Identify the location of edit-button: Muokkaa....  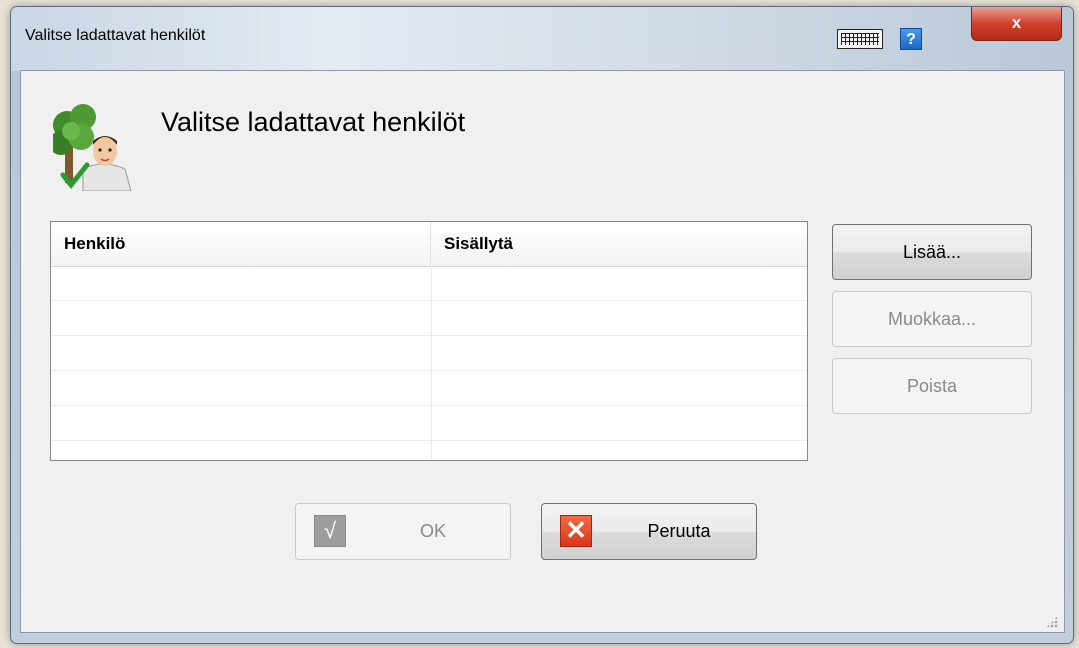
(932, 319).